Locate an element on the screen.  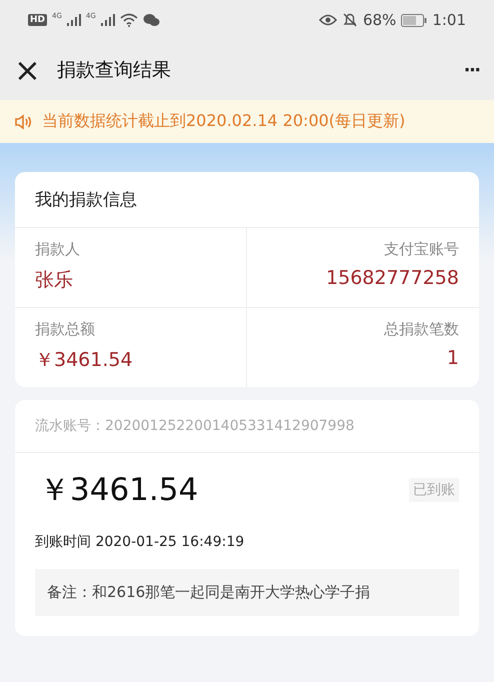
note-text: 备注：和2616那笔一起同是南开大学热心学子捐 is located at coordinates (247, 592).